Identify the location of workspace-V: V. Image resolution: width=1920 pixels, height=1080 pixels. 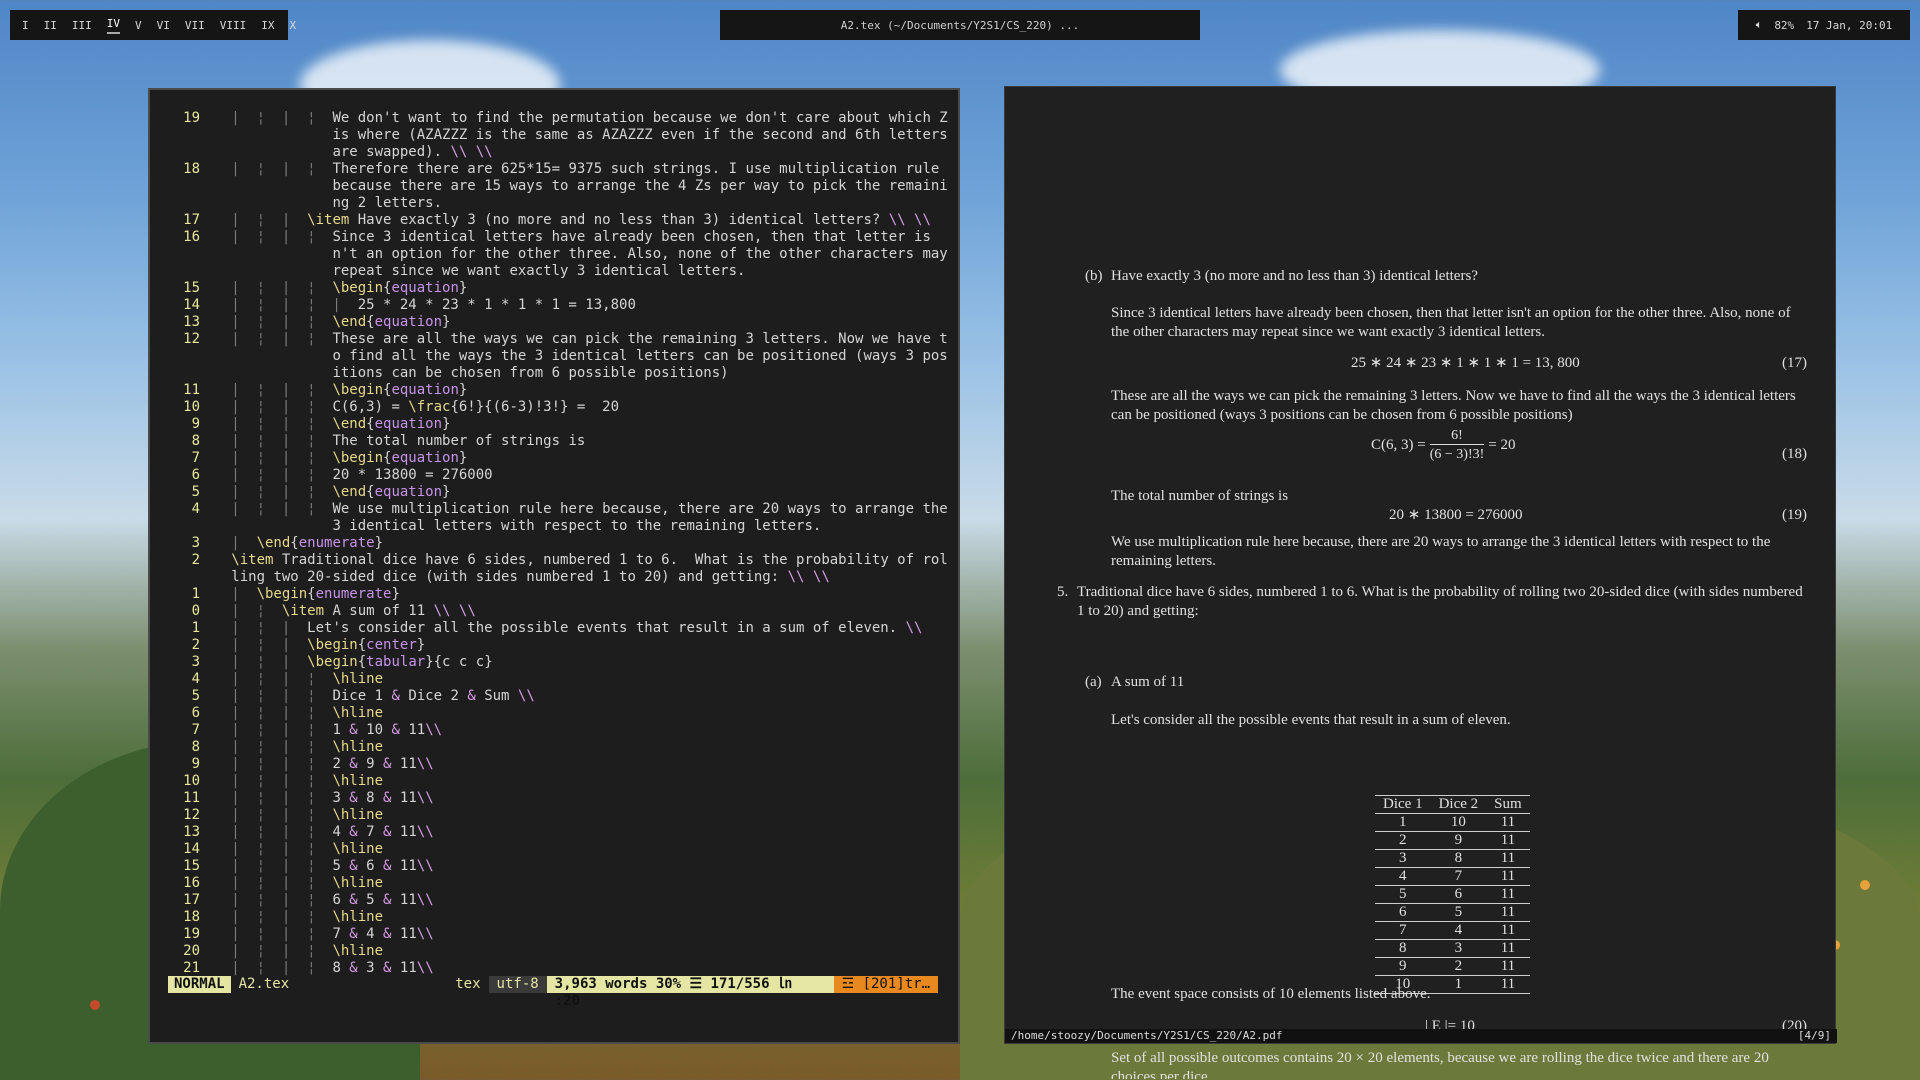
(138, 25).